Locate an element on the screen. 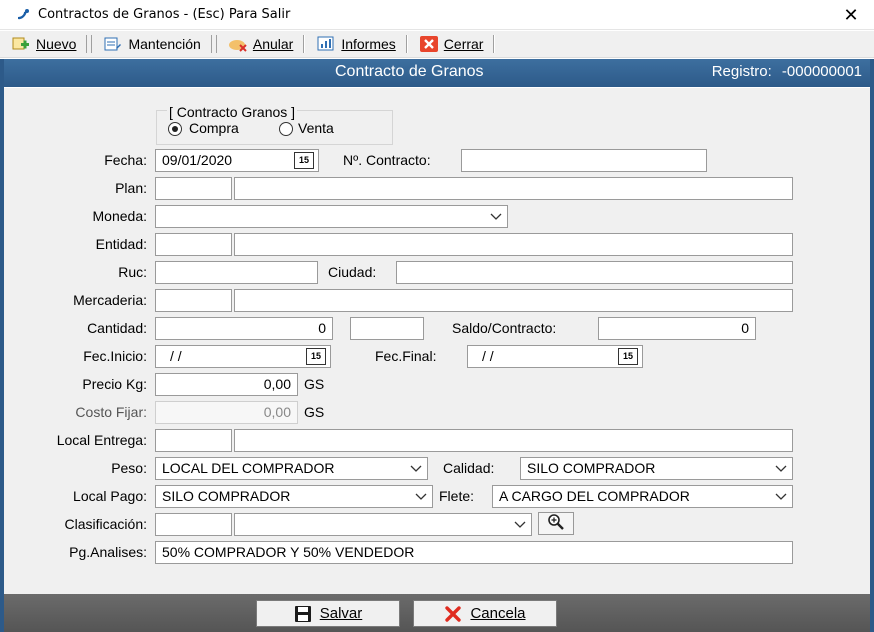 The width and height of the screenshot is (874, 632). mantencion-button: Mantención is located at coordinates (151, 44).